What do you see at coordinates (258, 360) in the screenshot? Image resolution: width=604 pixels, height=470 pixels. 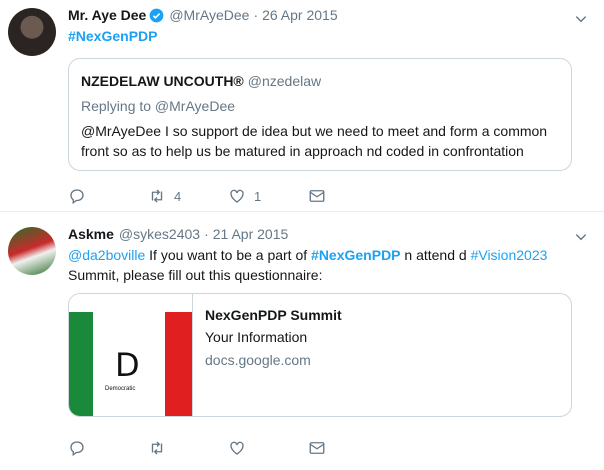 I see `card-domain: docs.google.com` at bounding box center [258, 360].